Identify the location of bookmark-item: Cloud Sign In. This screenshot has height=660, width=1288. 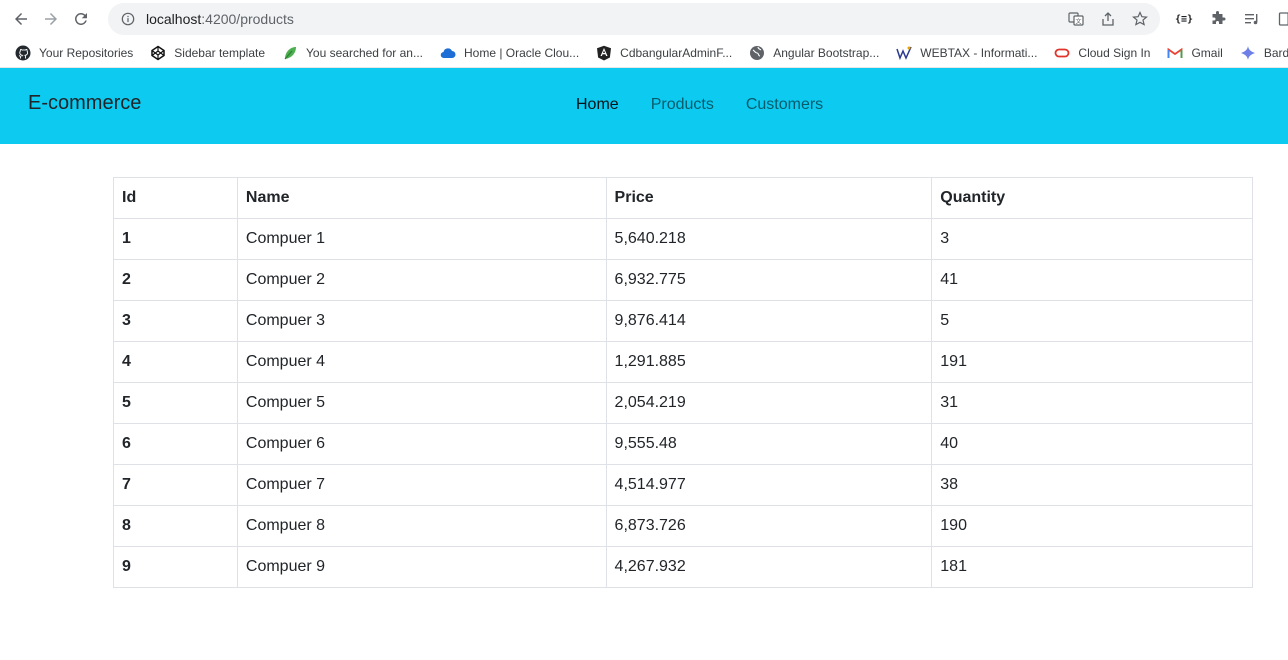
(1103, 53).